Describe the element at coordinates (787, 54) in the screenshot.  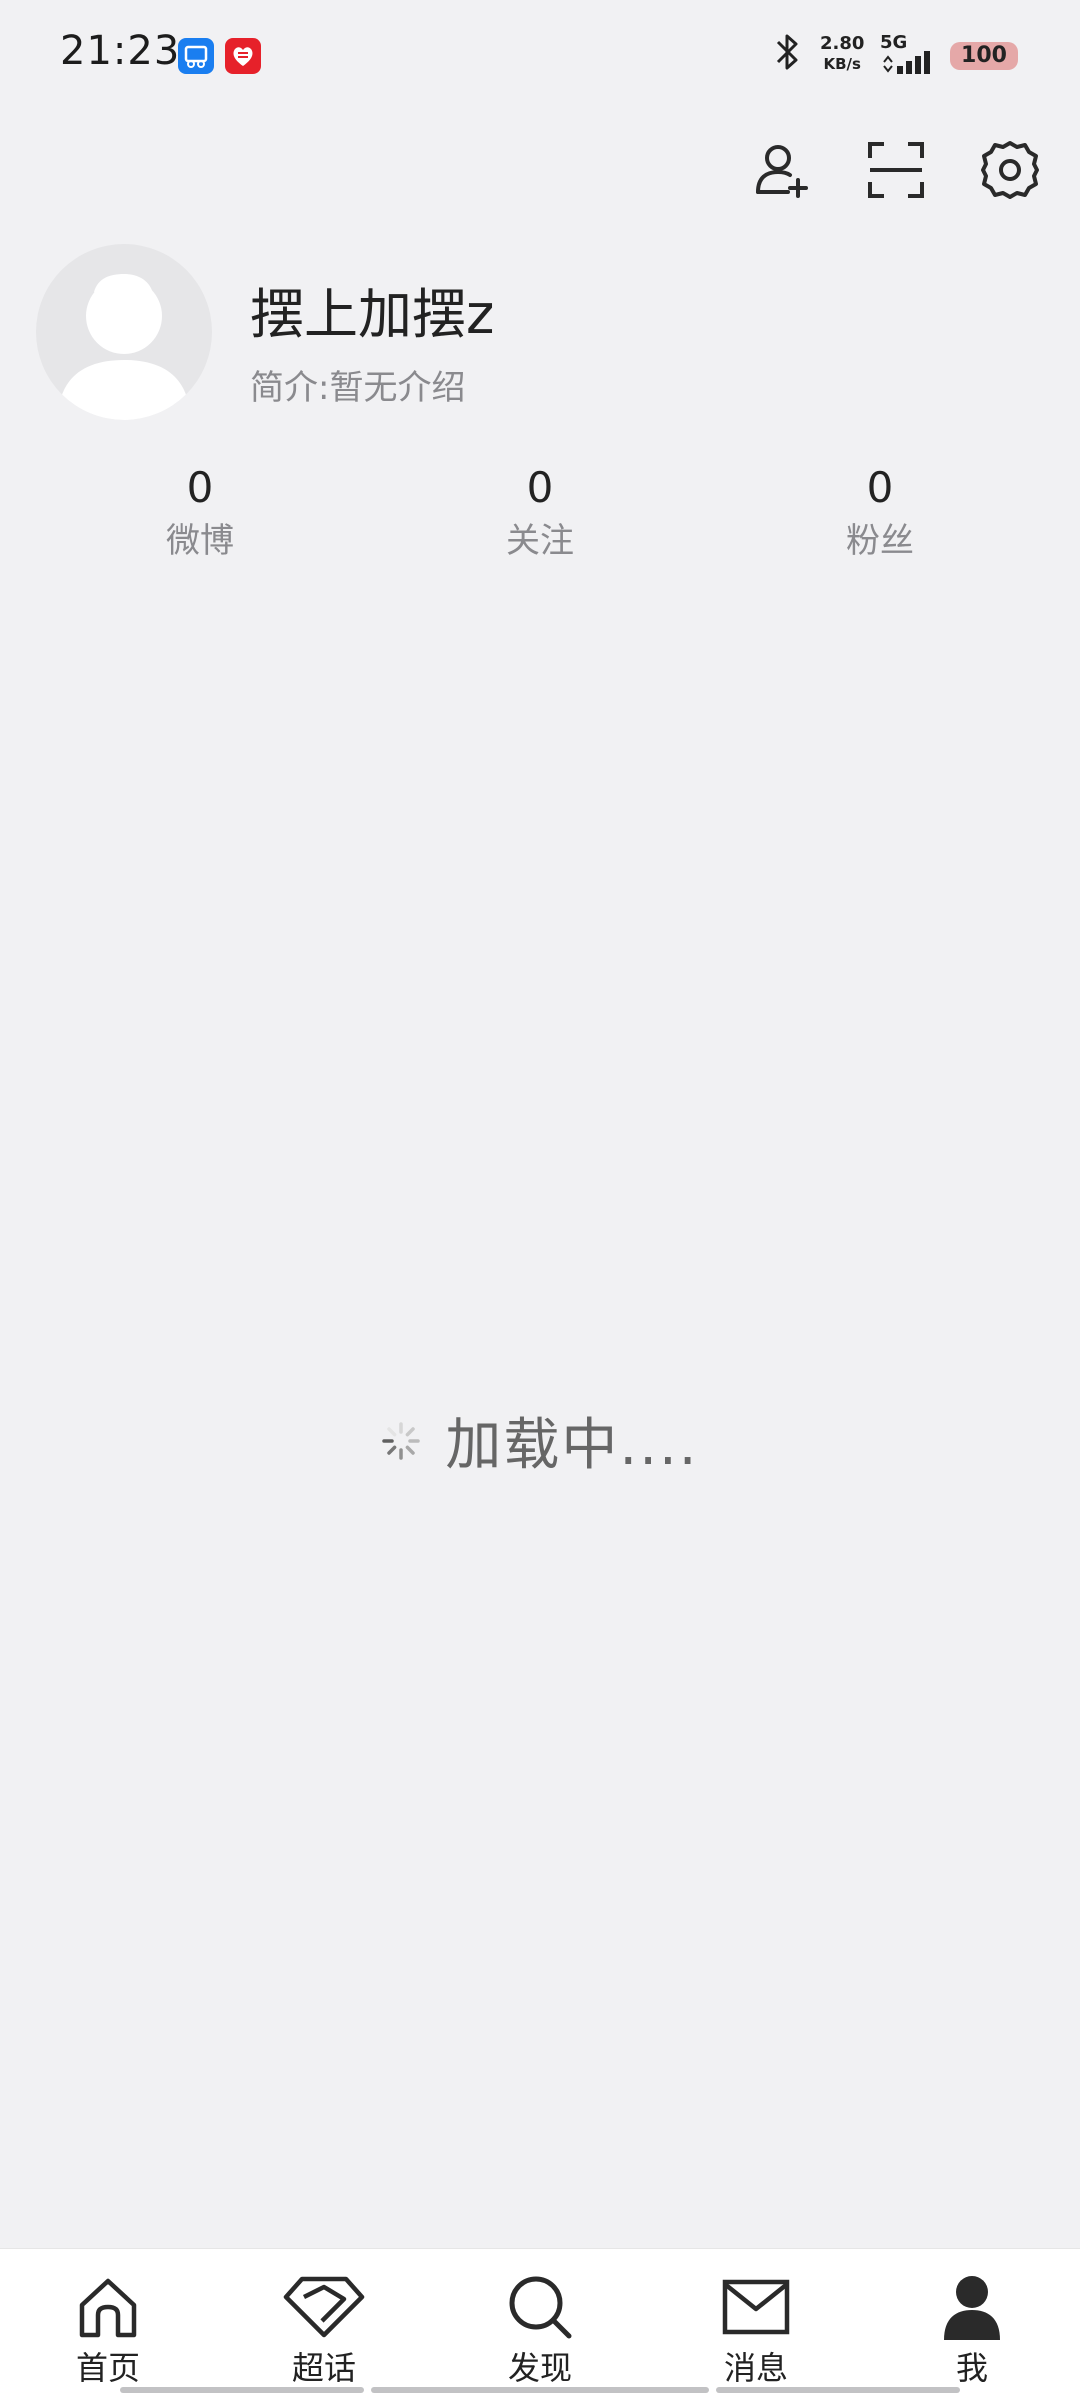
I see `bluetooth-icon` at that location.